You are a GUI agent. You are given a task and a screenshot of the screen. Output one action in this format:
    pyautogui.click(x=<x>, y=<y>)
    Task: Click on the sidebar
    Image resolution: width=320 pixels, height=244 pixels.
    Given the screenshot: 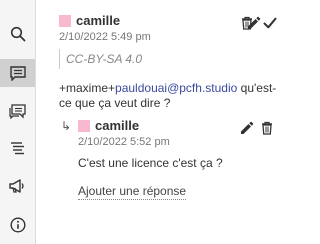 What is the action you would take?
    pyautogui.click(x=18, y=122)
    